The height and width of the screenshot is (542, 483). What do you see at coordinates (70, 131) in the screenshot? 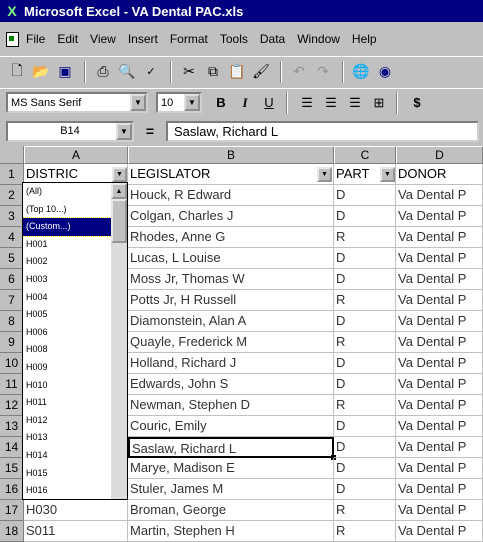
I see `name-box: B14 ▼` at bounding box center [70, 131].